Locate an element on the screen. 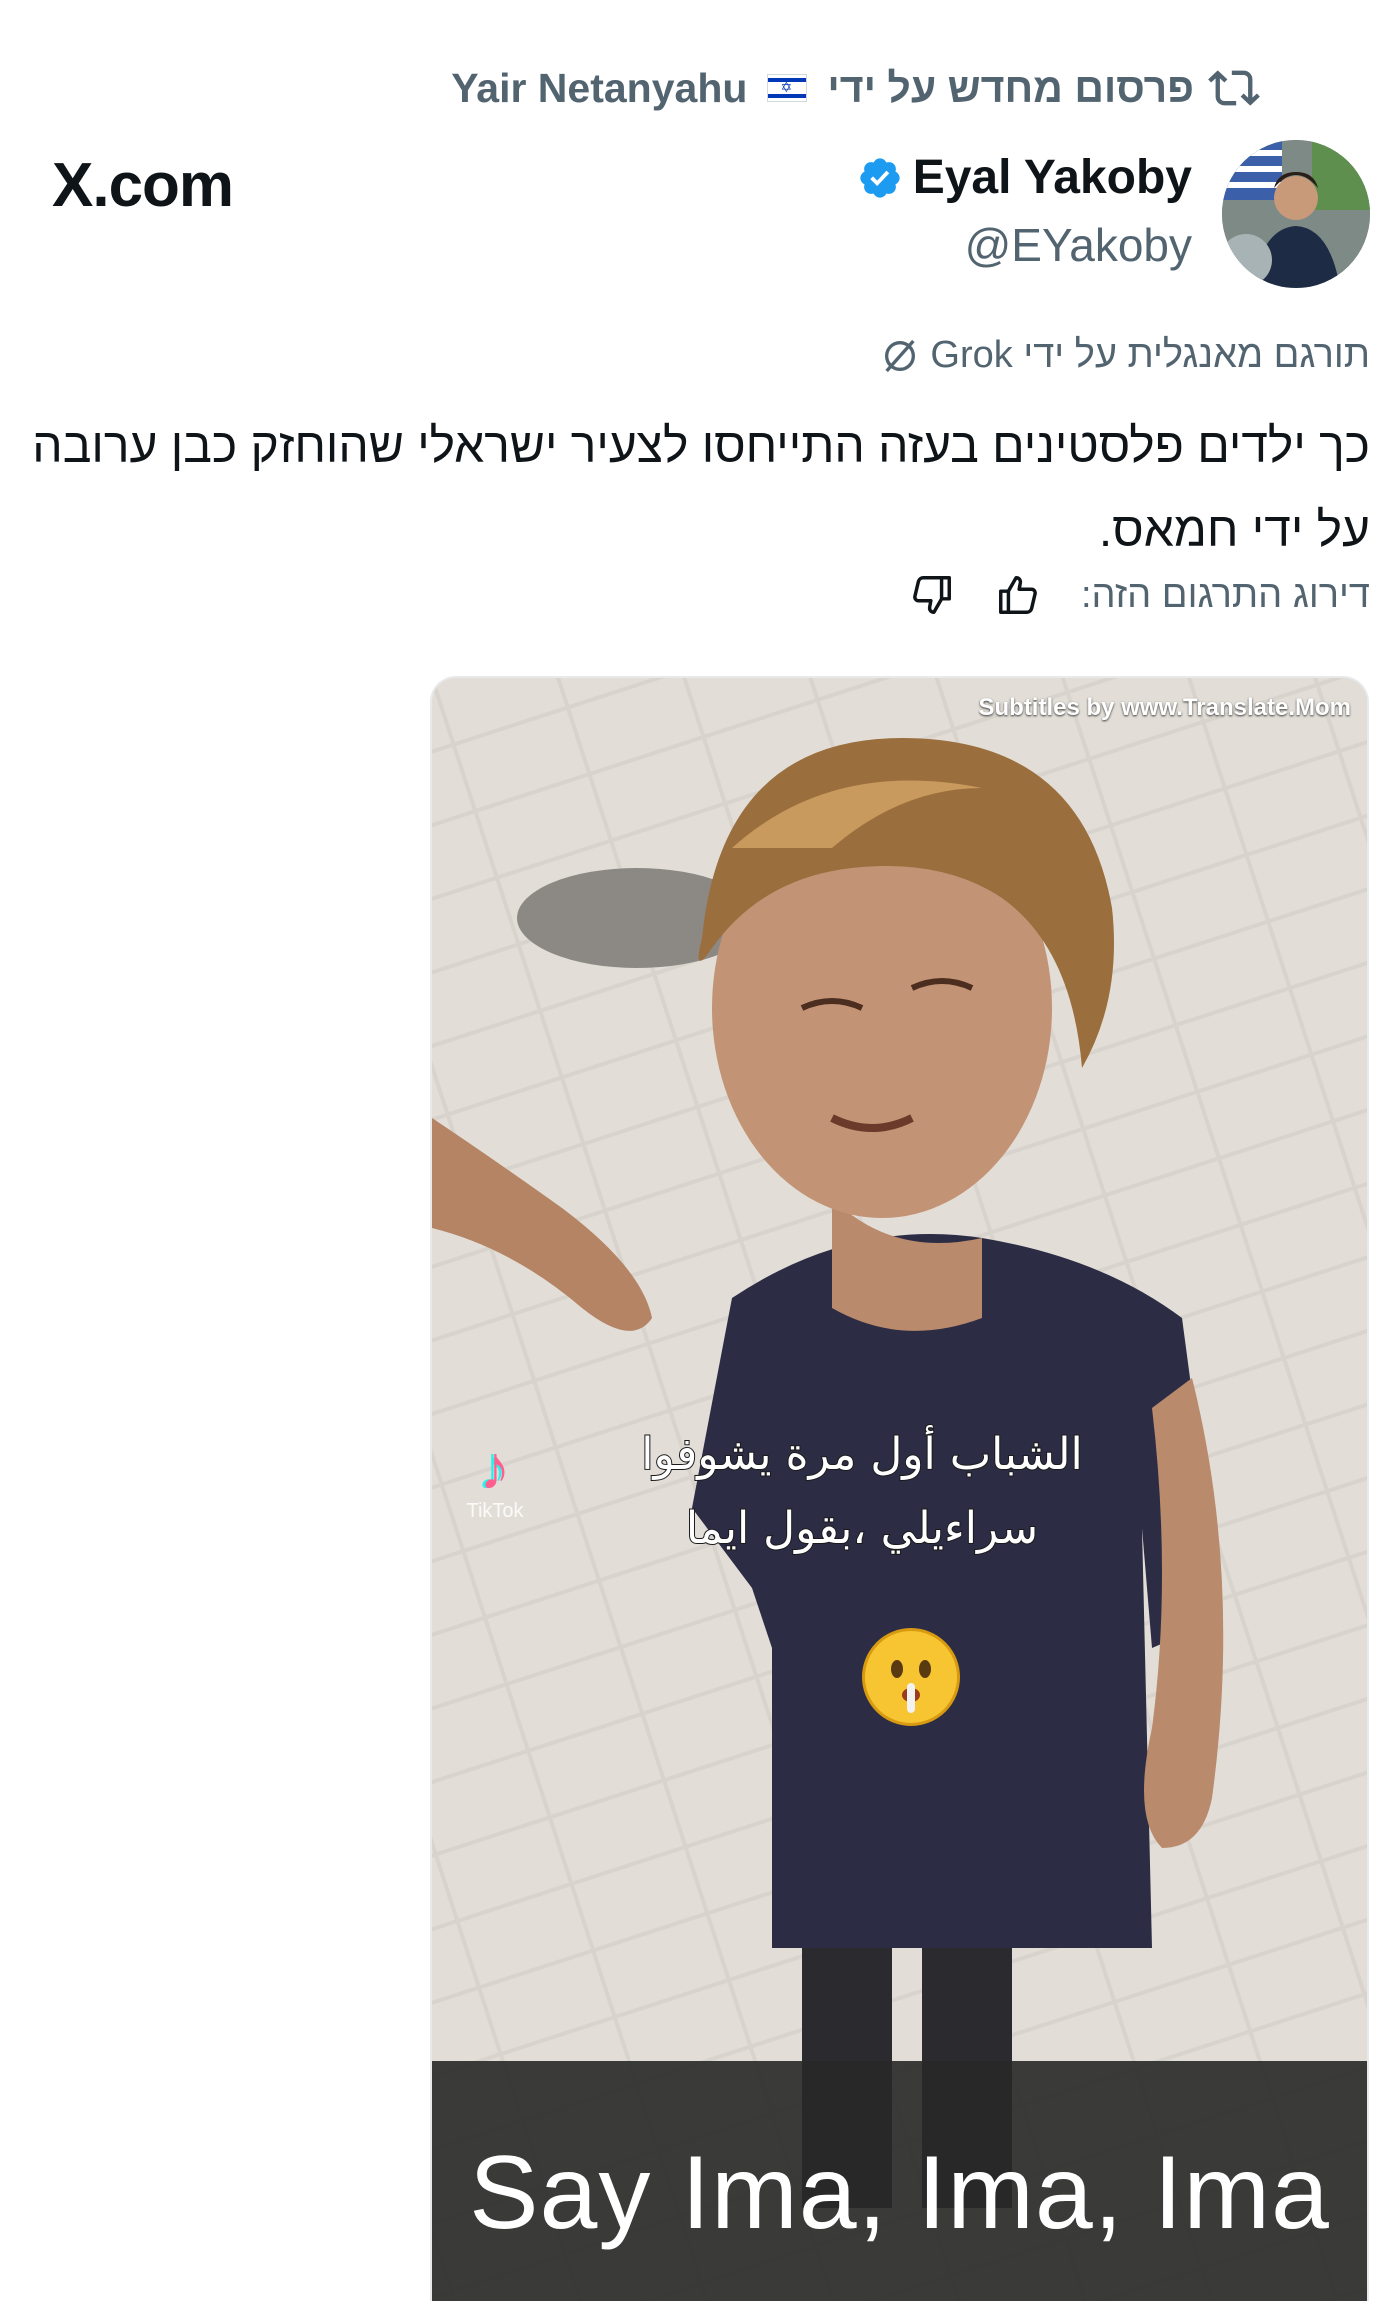  subtitle-text: Say Ima, Ima, Ima is located at coordinates (899, 2193).